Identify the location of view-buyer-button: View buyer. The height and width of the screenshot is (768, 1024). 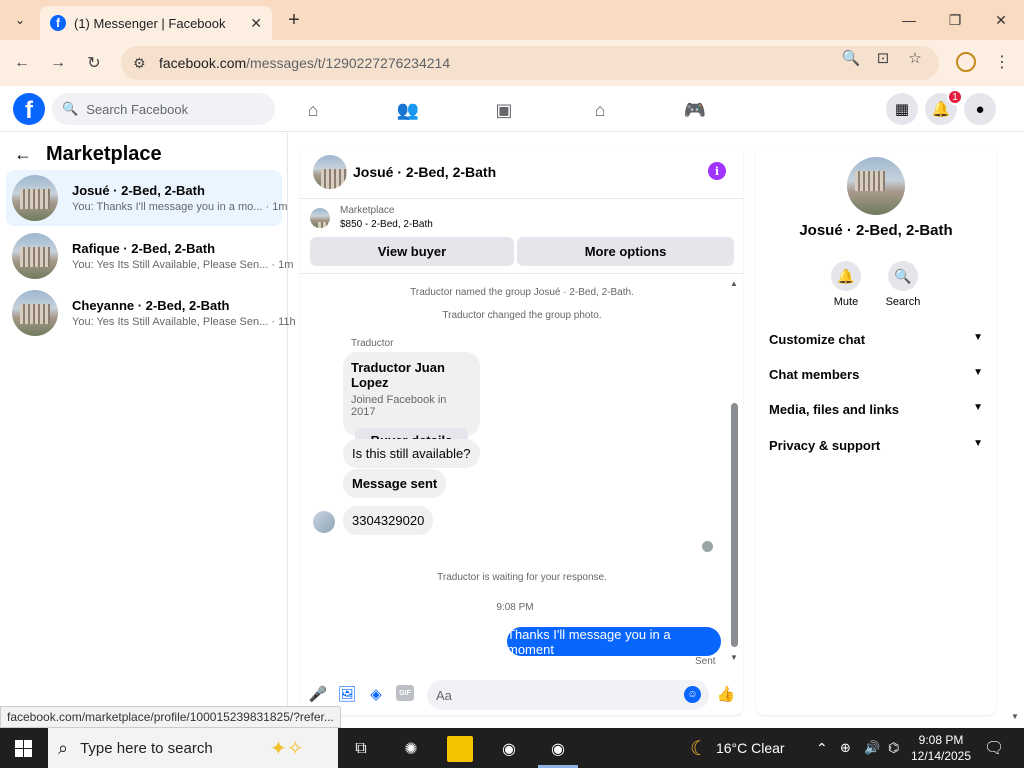
(412, 251).